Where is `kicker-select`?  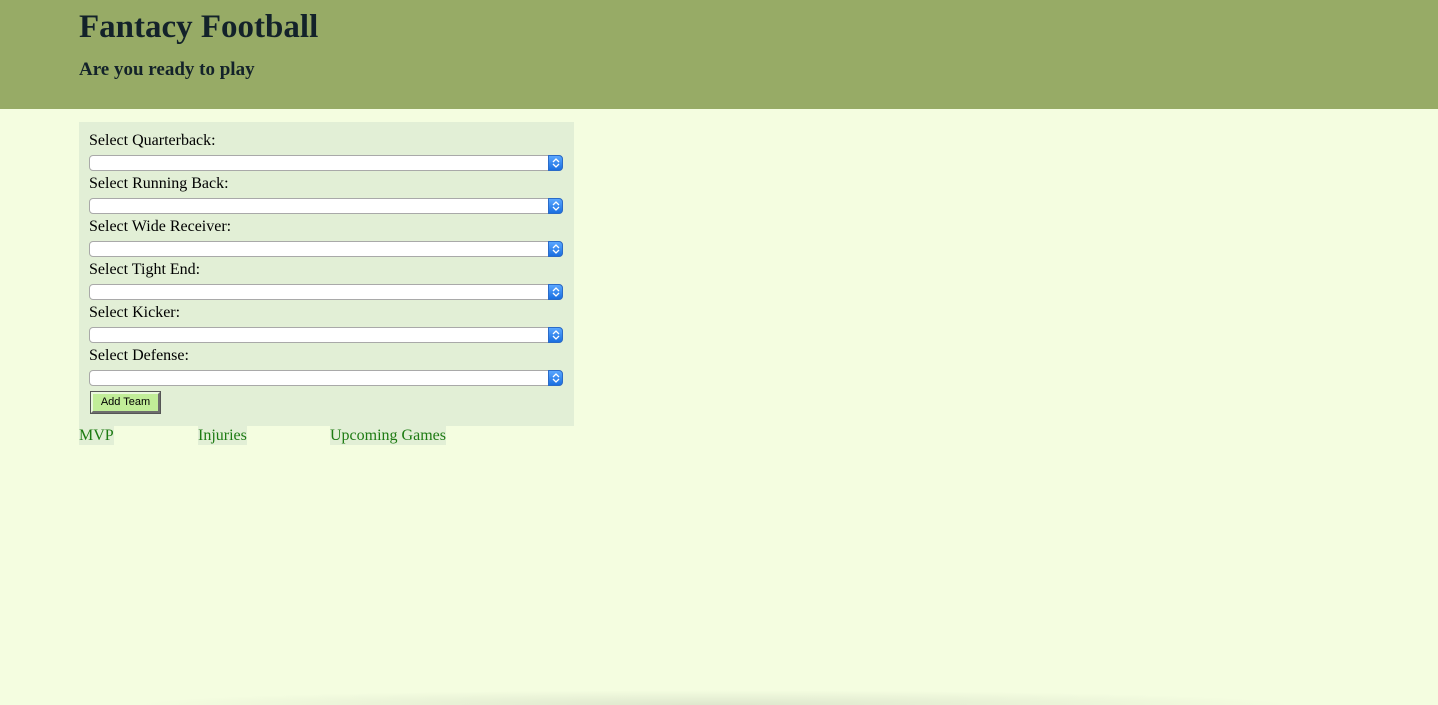
kicker-select is located at coordinates (326, 335).